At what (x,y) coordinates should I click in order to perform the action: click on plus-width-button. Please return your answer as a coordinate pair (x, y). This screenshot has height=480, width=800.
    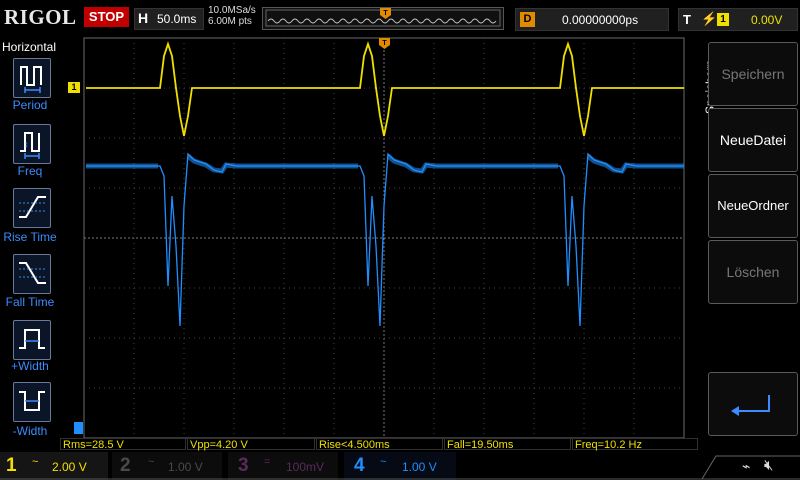
    Looking at the image, I should click on (32, 340).